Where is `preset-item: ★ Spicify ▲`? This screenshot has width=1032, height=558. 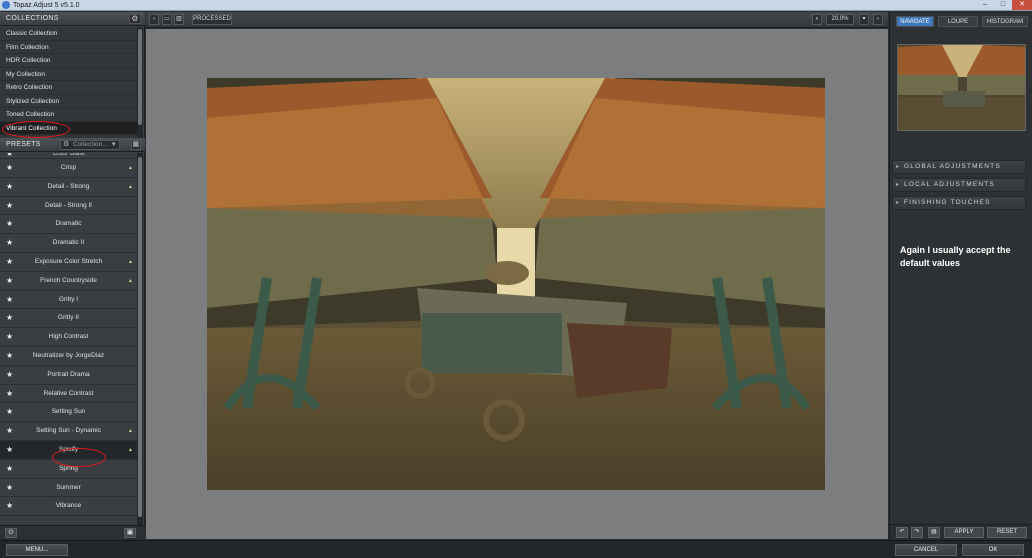 preset-item: ★ Spicify ▲ is located at coordinates (68, 450).